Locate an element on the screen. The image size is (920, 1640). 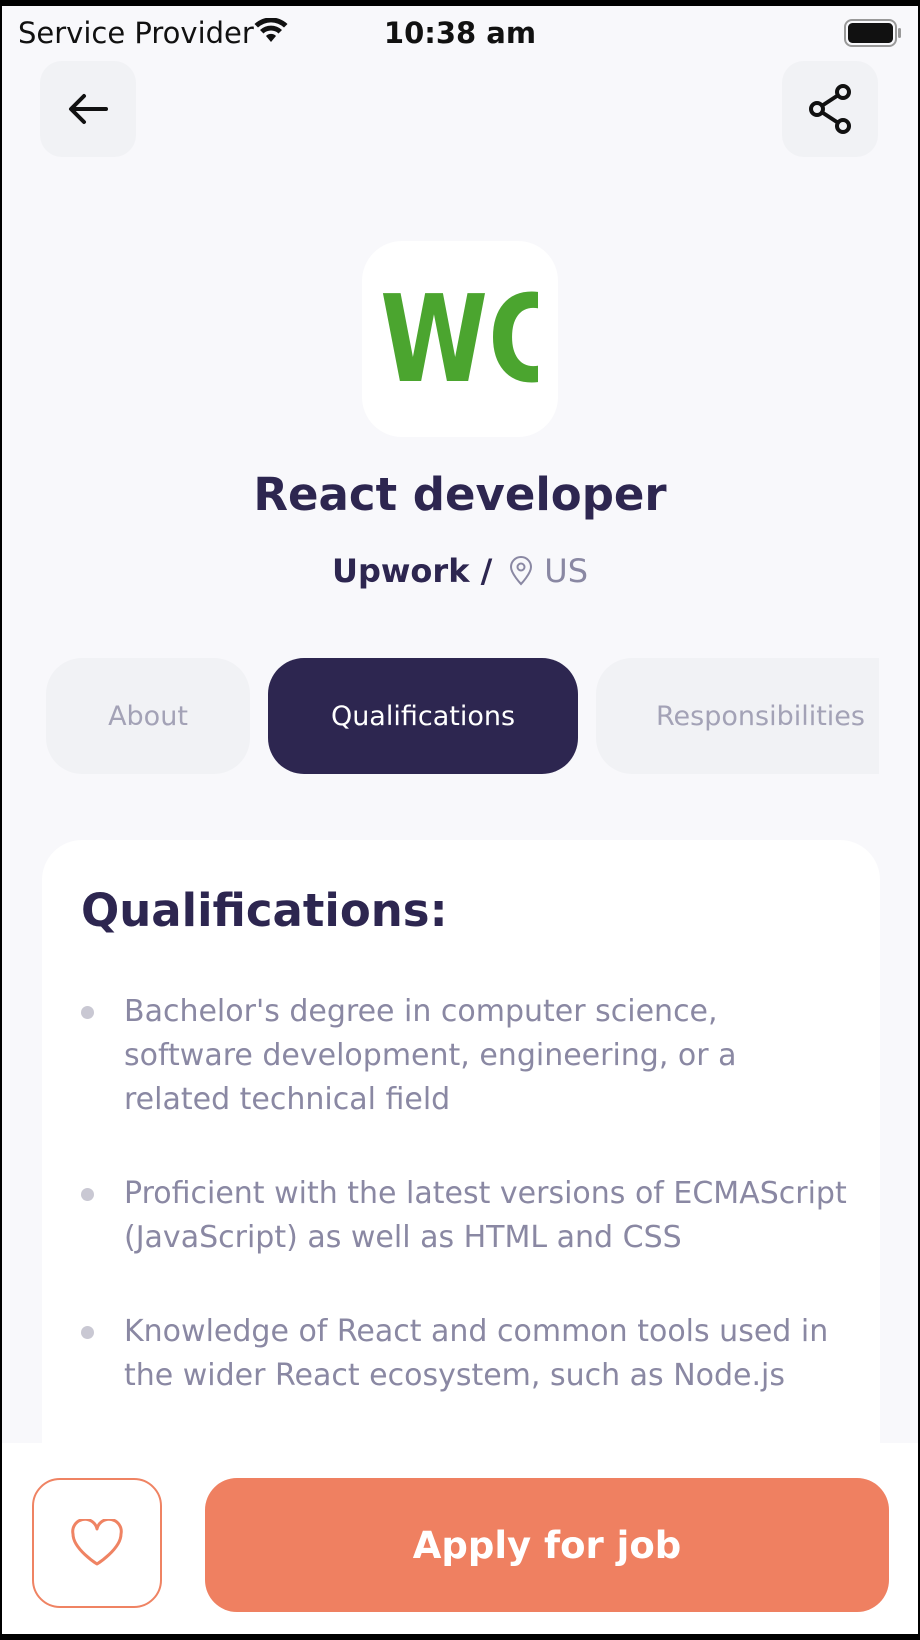
clock: 10:38 am is located at coordinates (460, 33).